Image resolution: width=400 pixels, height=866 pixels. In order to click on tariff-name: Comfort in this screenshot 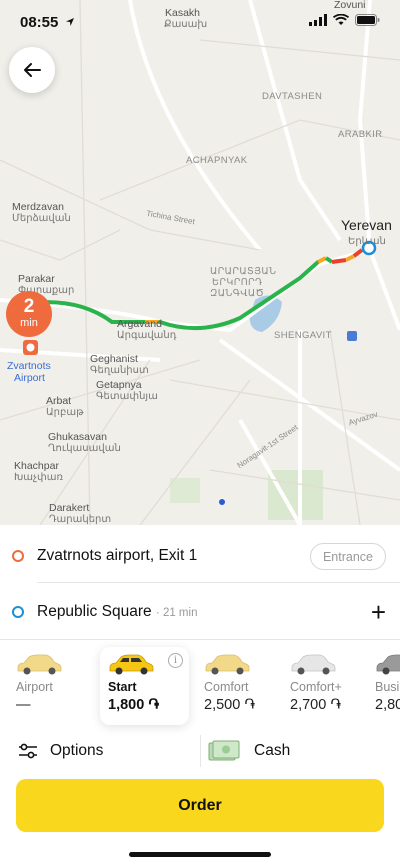, I will do `click(226, 687)`.